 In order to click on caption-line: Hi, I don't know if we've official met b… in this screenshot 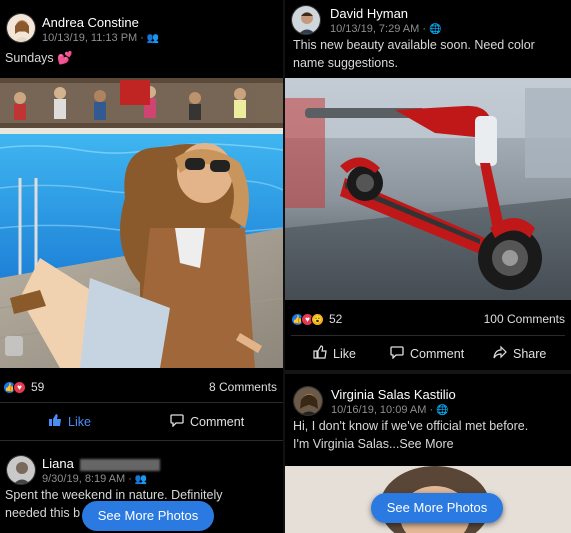, I will do `click(411, 426)`.